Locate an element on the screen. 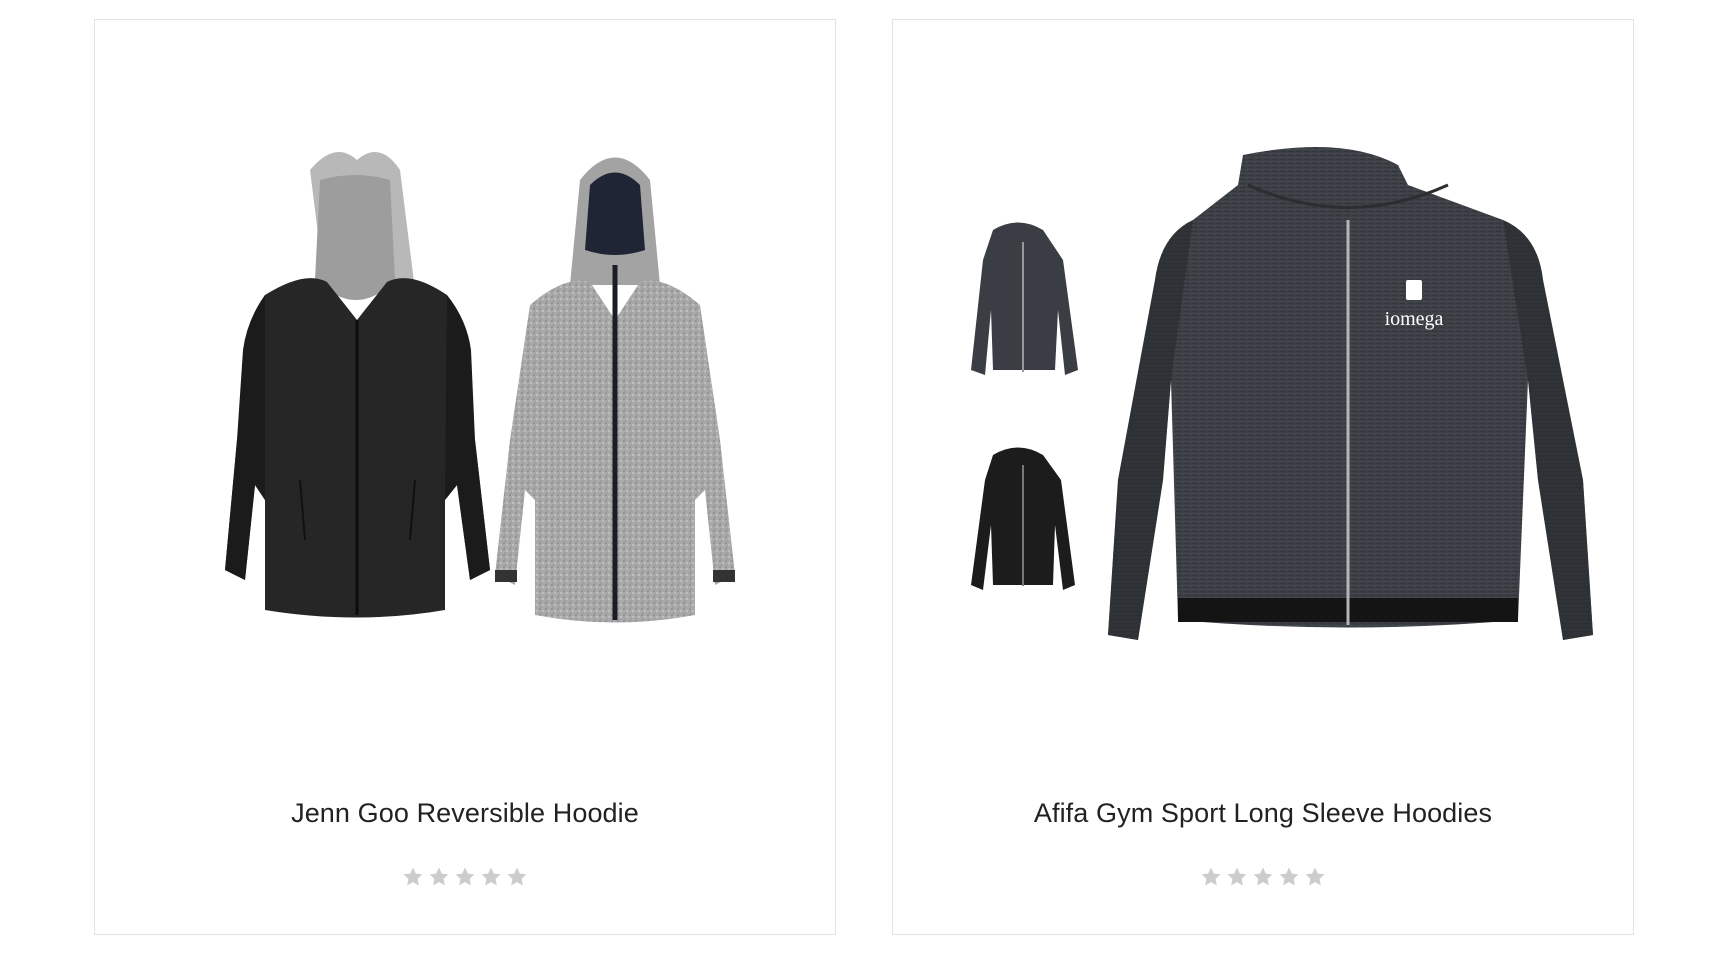  product-title: Jenn Goo Reversible Hoodie is located at coordinates (465, 813).